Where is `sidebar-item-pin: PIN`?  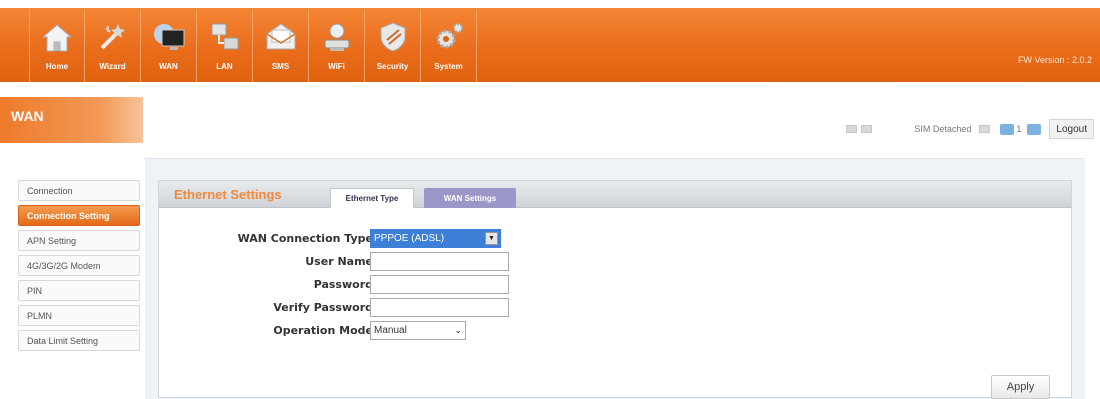 sidebar-item-pin: PIN is located at coordinates (79, 290).